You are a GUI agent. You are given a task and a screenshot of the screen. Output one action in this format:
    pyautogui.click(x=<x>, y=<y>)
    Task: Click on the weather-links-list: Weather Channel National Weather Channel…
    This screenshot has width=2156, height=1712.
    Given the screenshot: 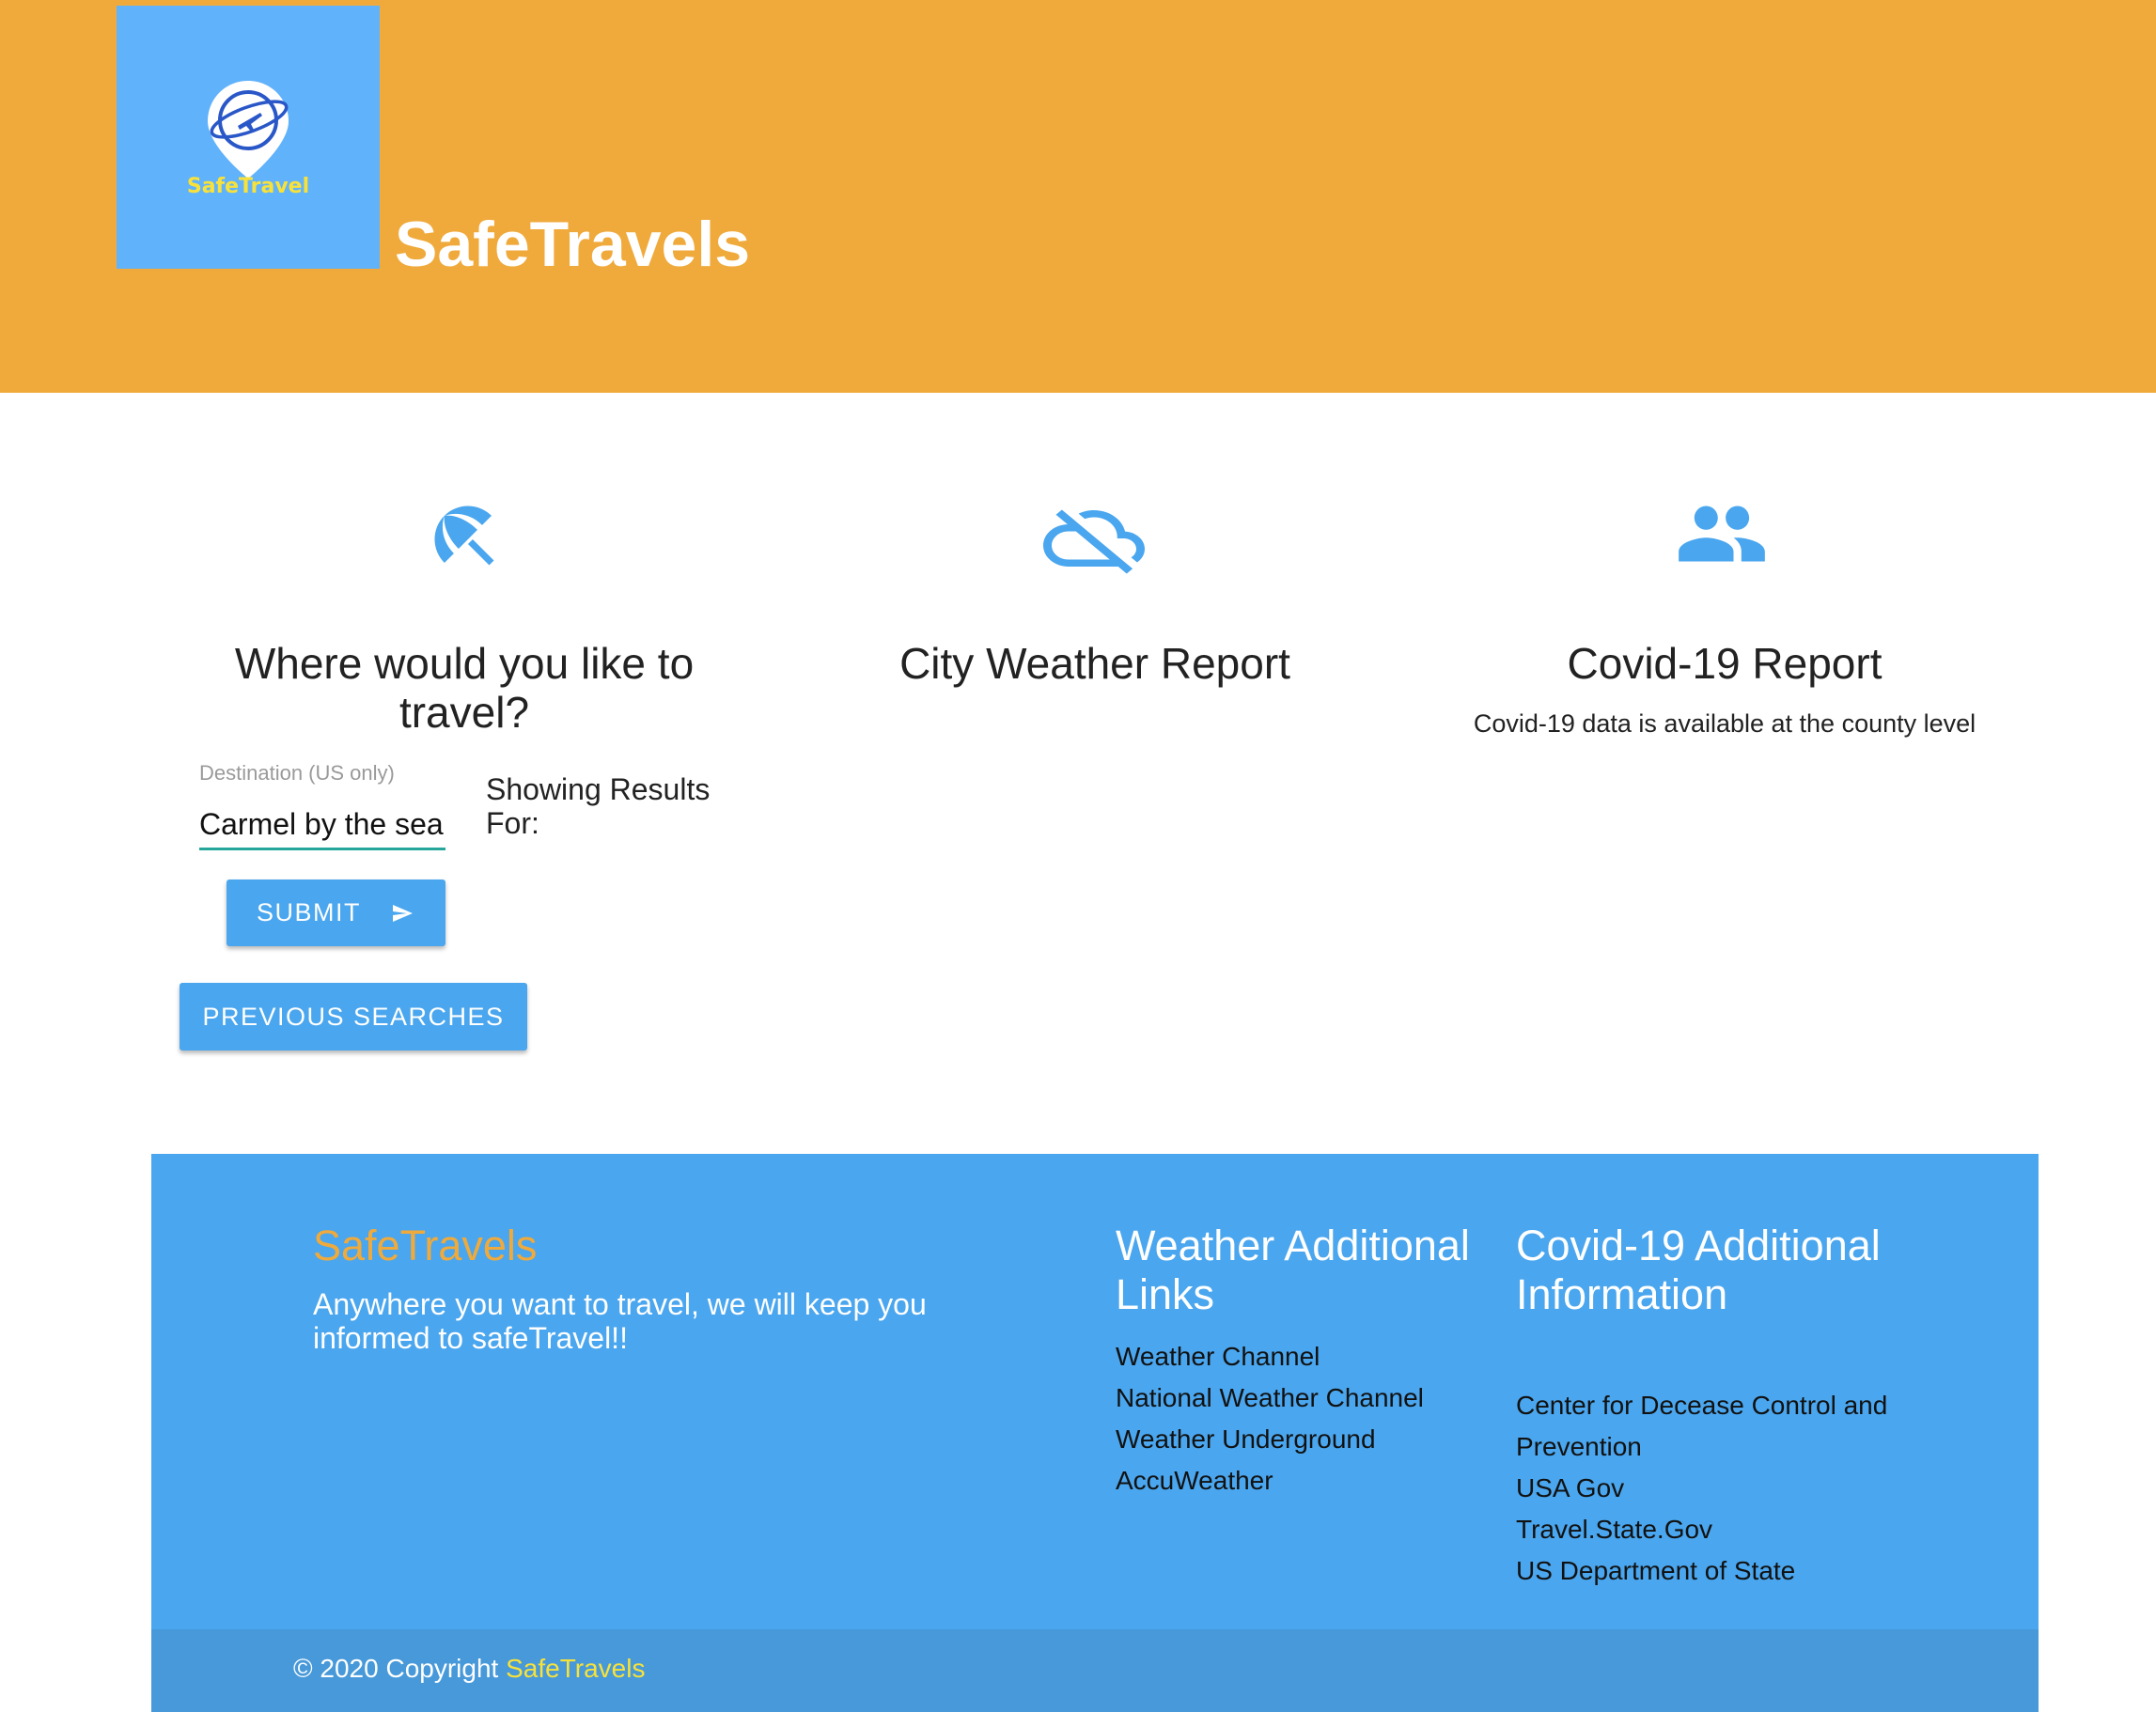 What is the action you would take?
    pyautogui.click(x=1304, y=1419)
    